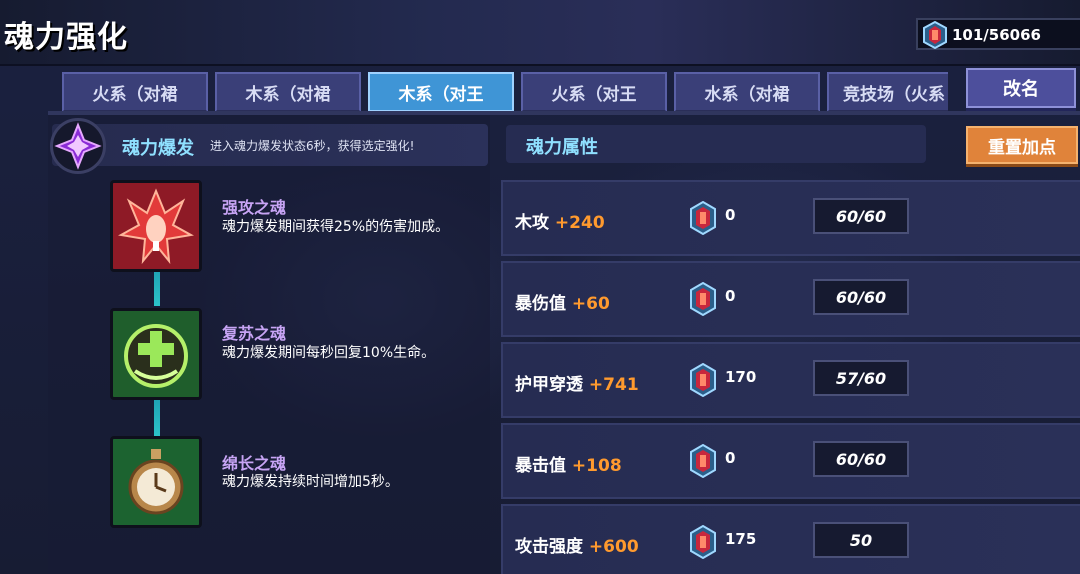 The width and height of the screenshot is (1080, 574). What do you see at coordinates (790, 218) in the screenshot?
I see `attribute-row: 木攻 +240 0 60/60` at bounding box center [790, 218].